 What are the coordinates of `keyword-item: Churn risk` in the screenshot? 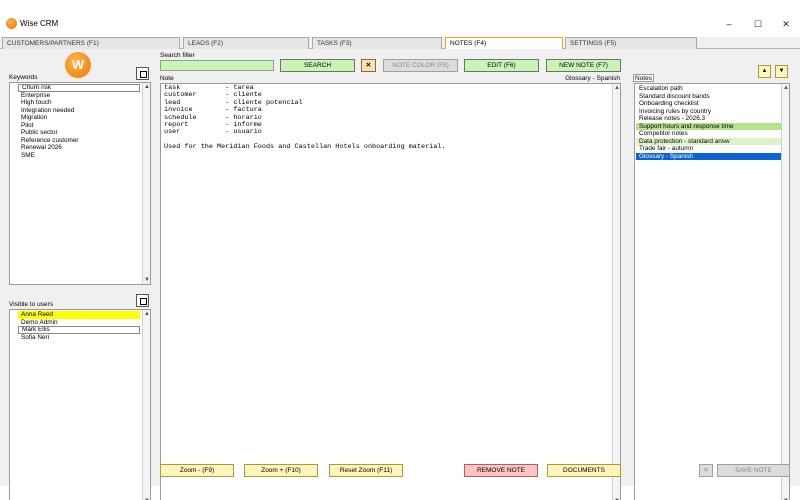 It's located at (79, 88).